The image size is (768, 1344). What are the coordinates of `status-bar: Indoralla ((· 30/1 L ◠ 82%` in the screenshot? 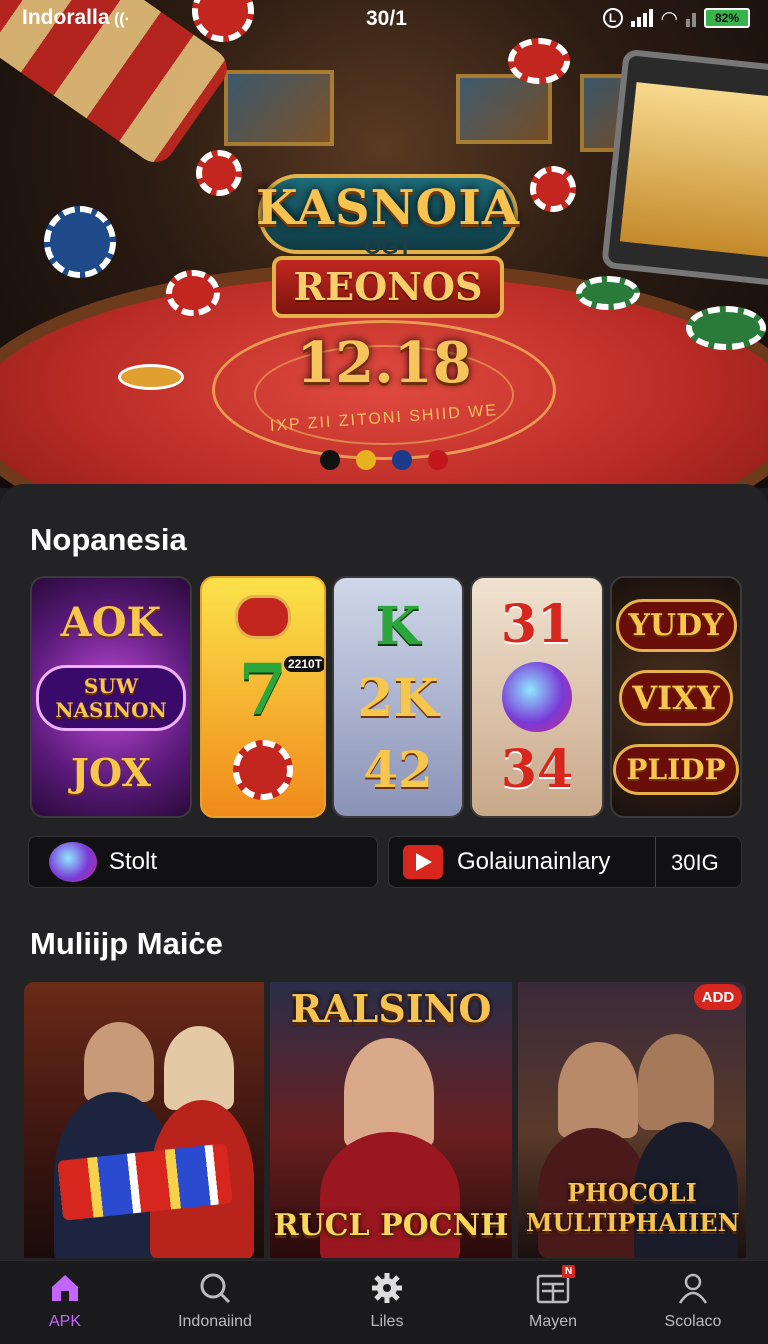 It's located at (384, 18).